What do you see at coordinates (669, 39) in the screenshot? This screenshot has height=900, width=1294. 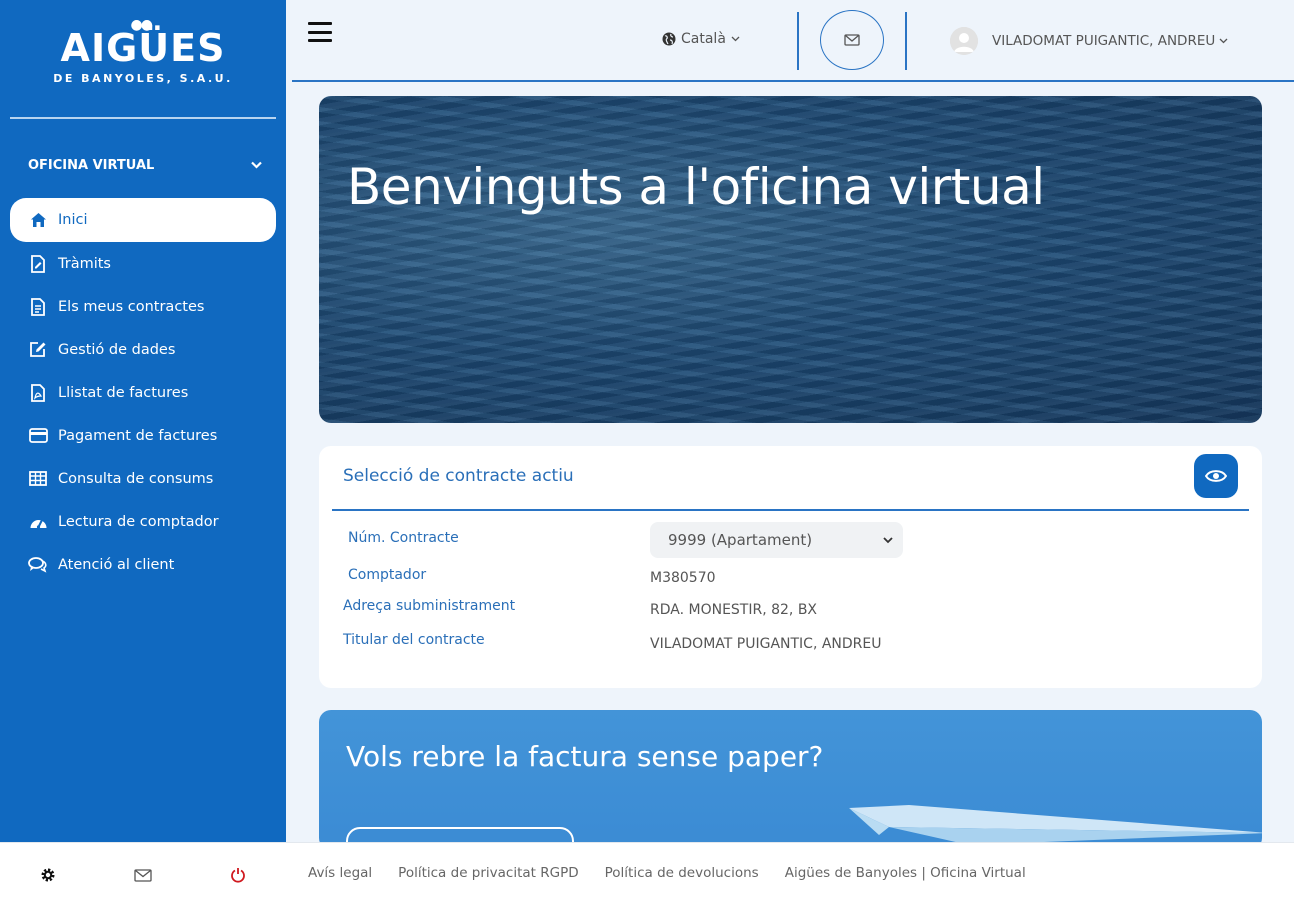 I see `globe-icon` at bounding box center [669, 39].